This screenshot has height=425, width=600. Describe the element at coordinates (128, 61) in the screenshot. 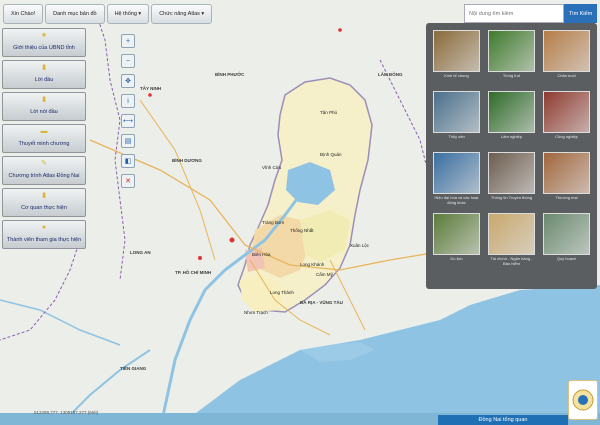

I see `zoom-out-icon: −` at that location.